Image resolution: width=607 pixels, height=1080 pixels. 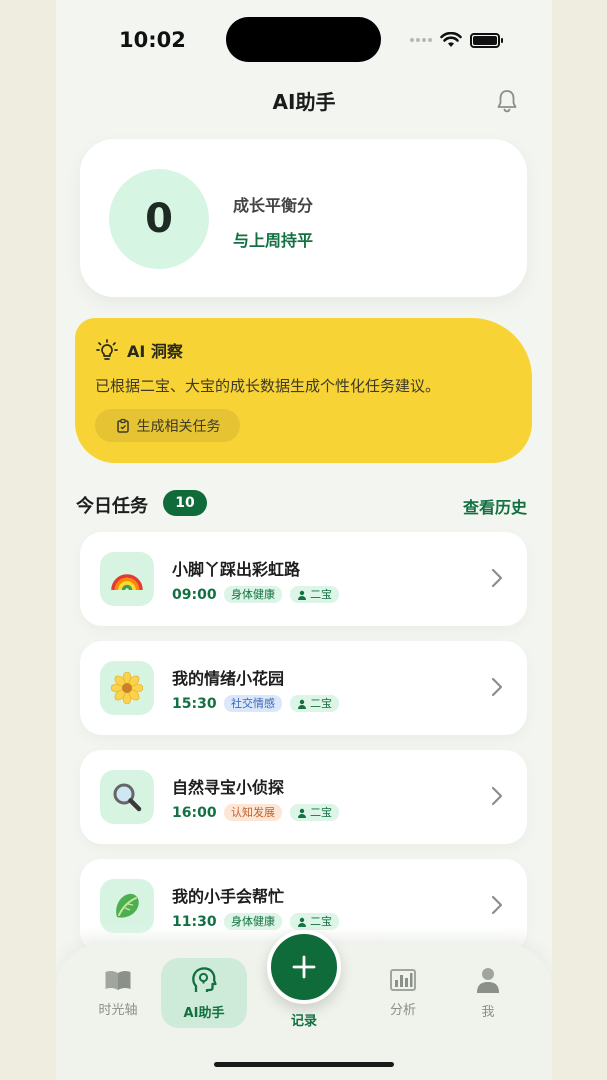 I want to click on view-history-link: 查看历史, so click(x=495, y=506).